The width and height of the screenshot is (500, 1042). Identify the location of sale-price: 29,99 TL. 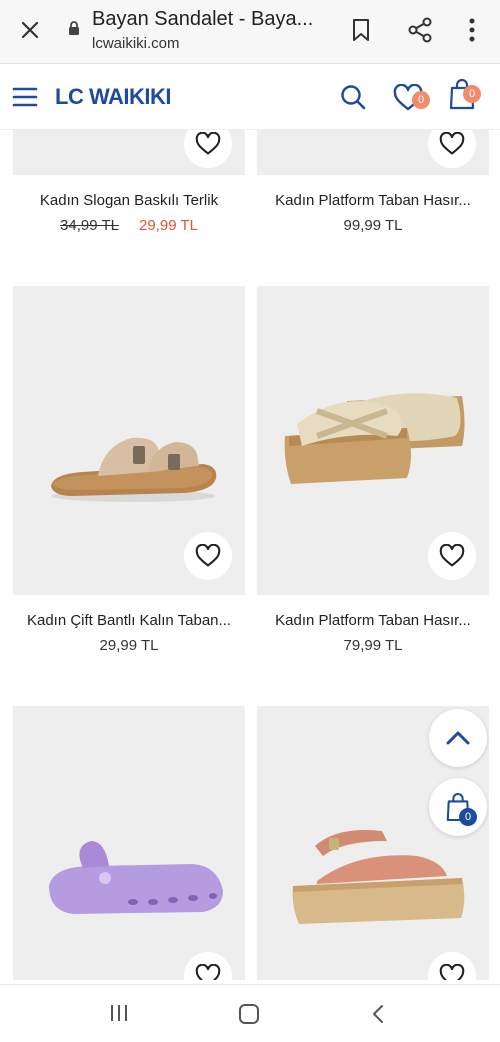
(168, 225).